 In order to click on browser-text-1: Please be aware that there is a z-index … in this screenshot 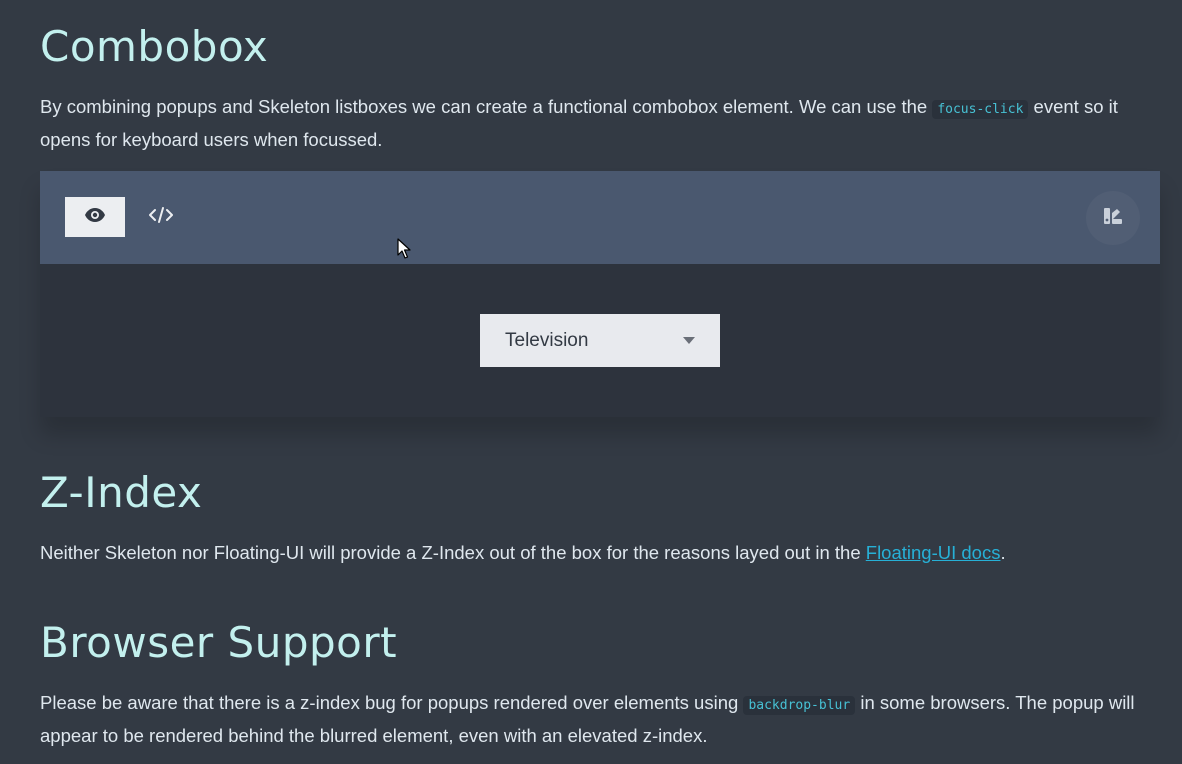, I will do `click(392, 702)`.